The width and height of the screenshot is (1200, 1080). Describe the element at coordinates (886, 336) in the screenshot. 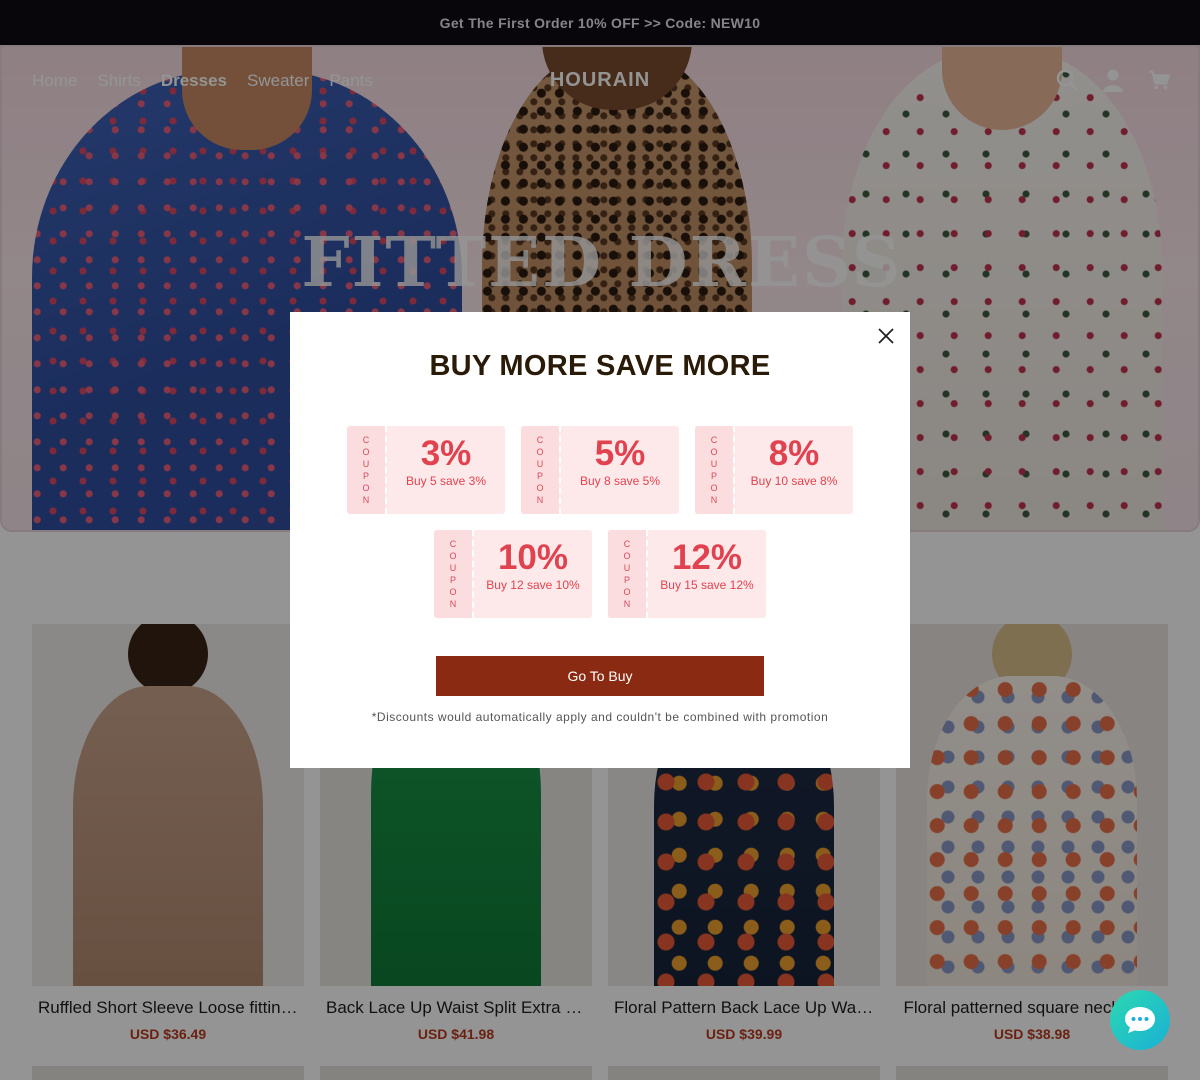

I see `close-icon` at that location.